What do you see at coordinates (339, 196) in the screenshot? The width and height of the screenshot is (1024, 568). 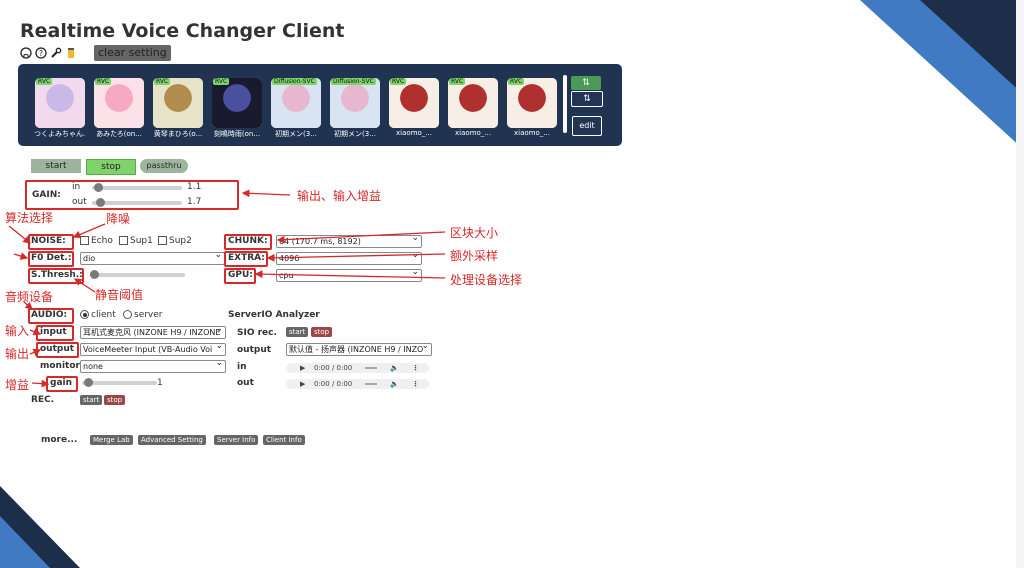 I see `annotation-gain: 输出、输入增益` at bounding box center [339, 196].